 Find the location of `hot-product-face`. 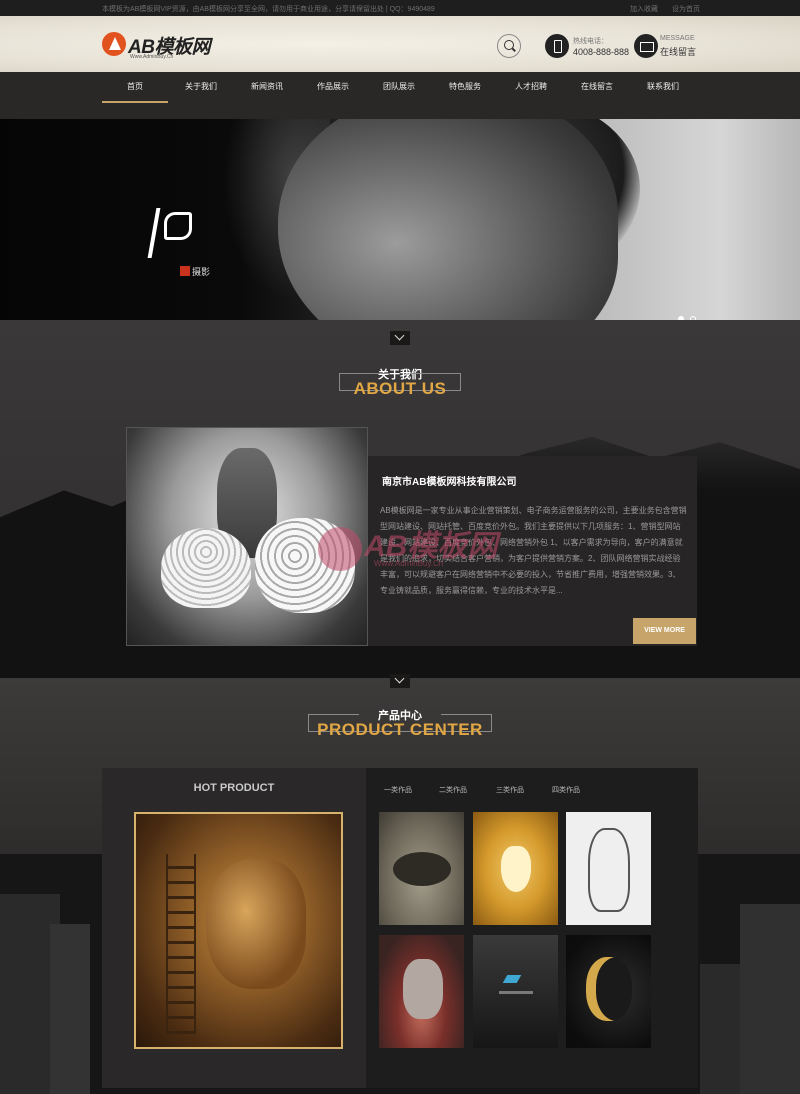

hot-product-face is located at coordinates (256, 924).